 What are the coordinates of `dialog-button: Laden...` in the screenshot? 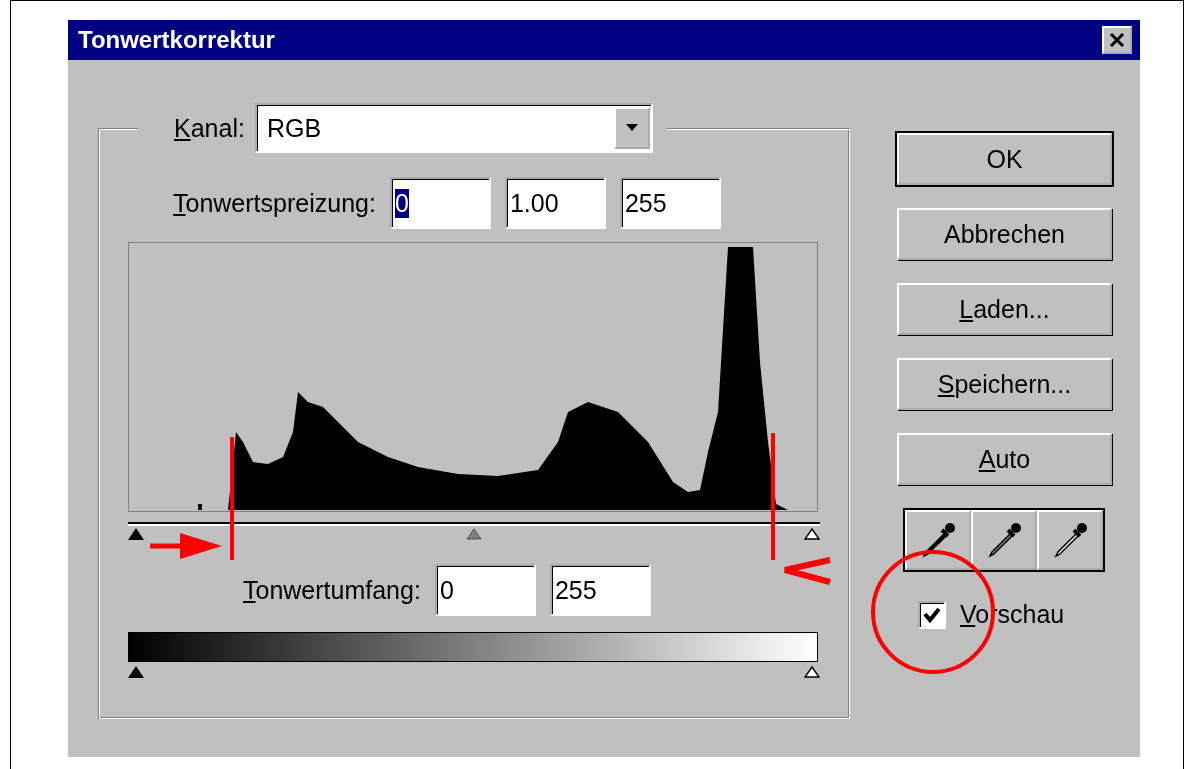 It's located at (1004, 309).